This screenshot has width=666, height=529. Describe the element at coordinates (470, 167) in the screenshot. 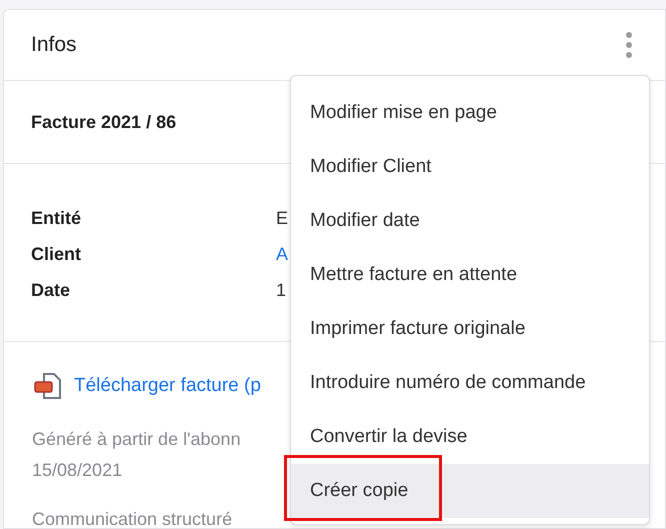

I see `menu-item: Modifier Client` at that location.